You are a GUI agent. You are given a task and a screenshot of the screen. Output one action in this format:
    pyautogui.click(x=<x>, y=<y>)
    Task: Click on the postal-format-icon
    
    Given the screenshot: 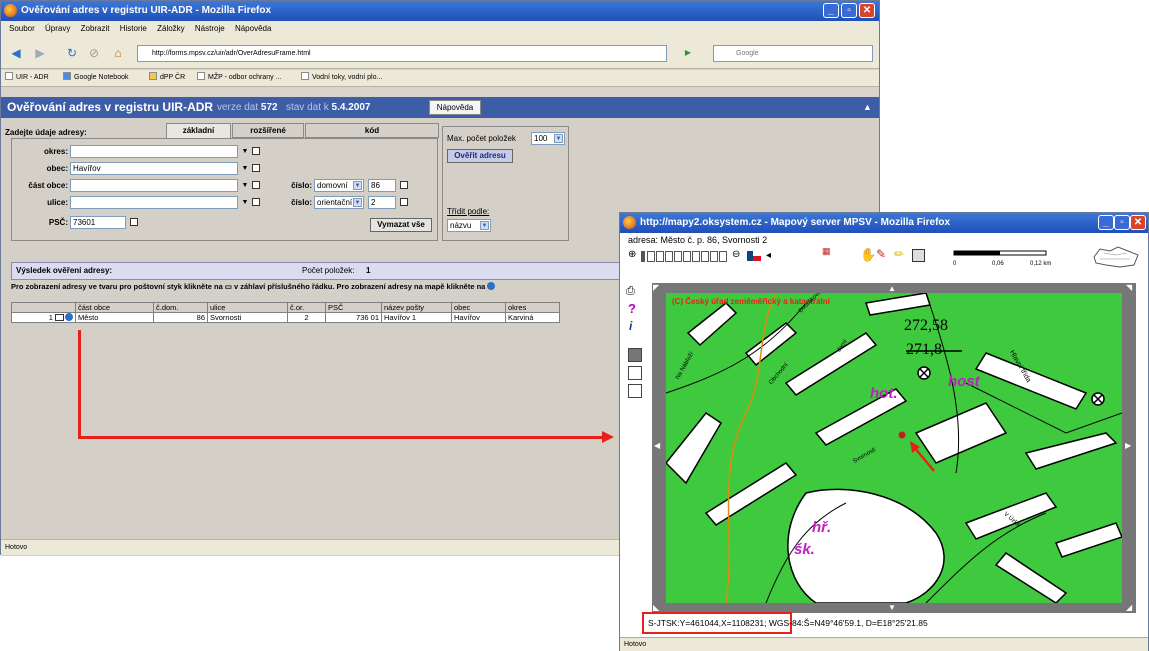 What is the action you would take?
    pyautogui.click(x=59, y=317)
    